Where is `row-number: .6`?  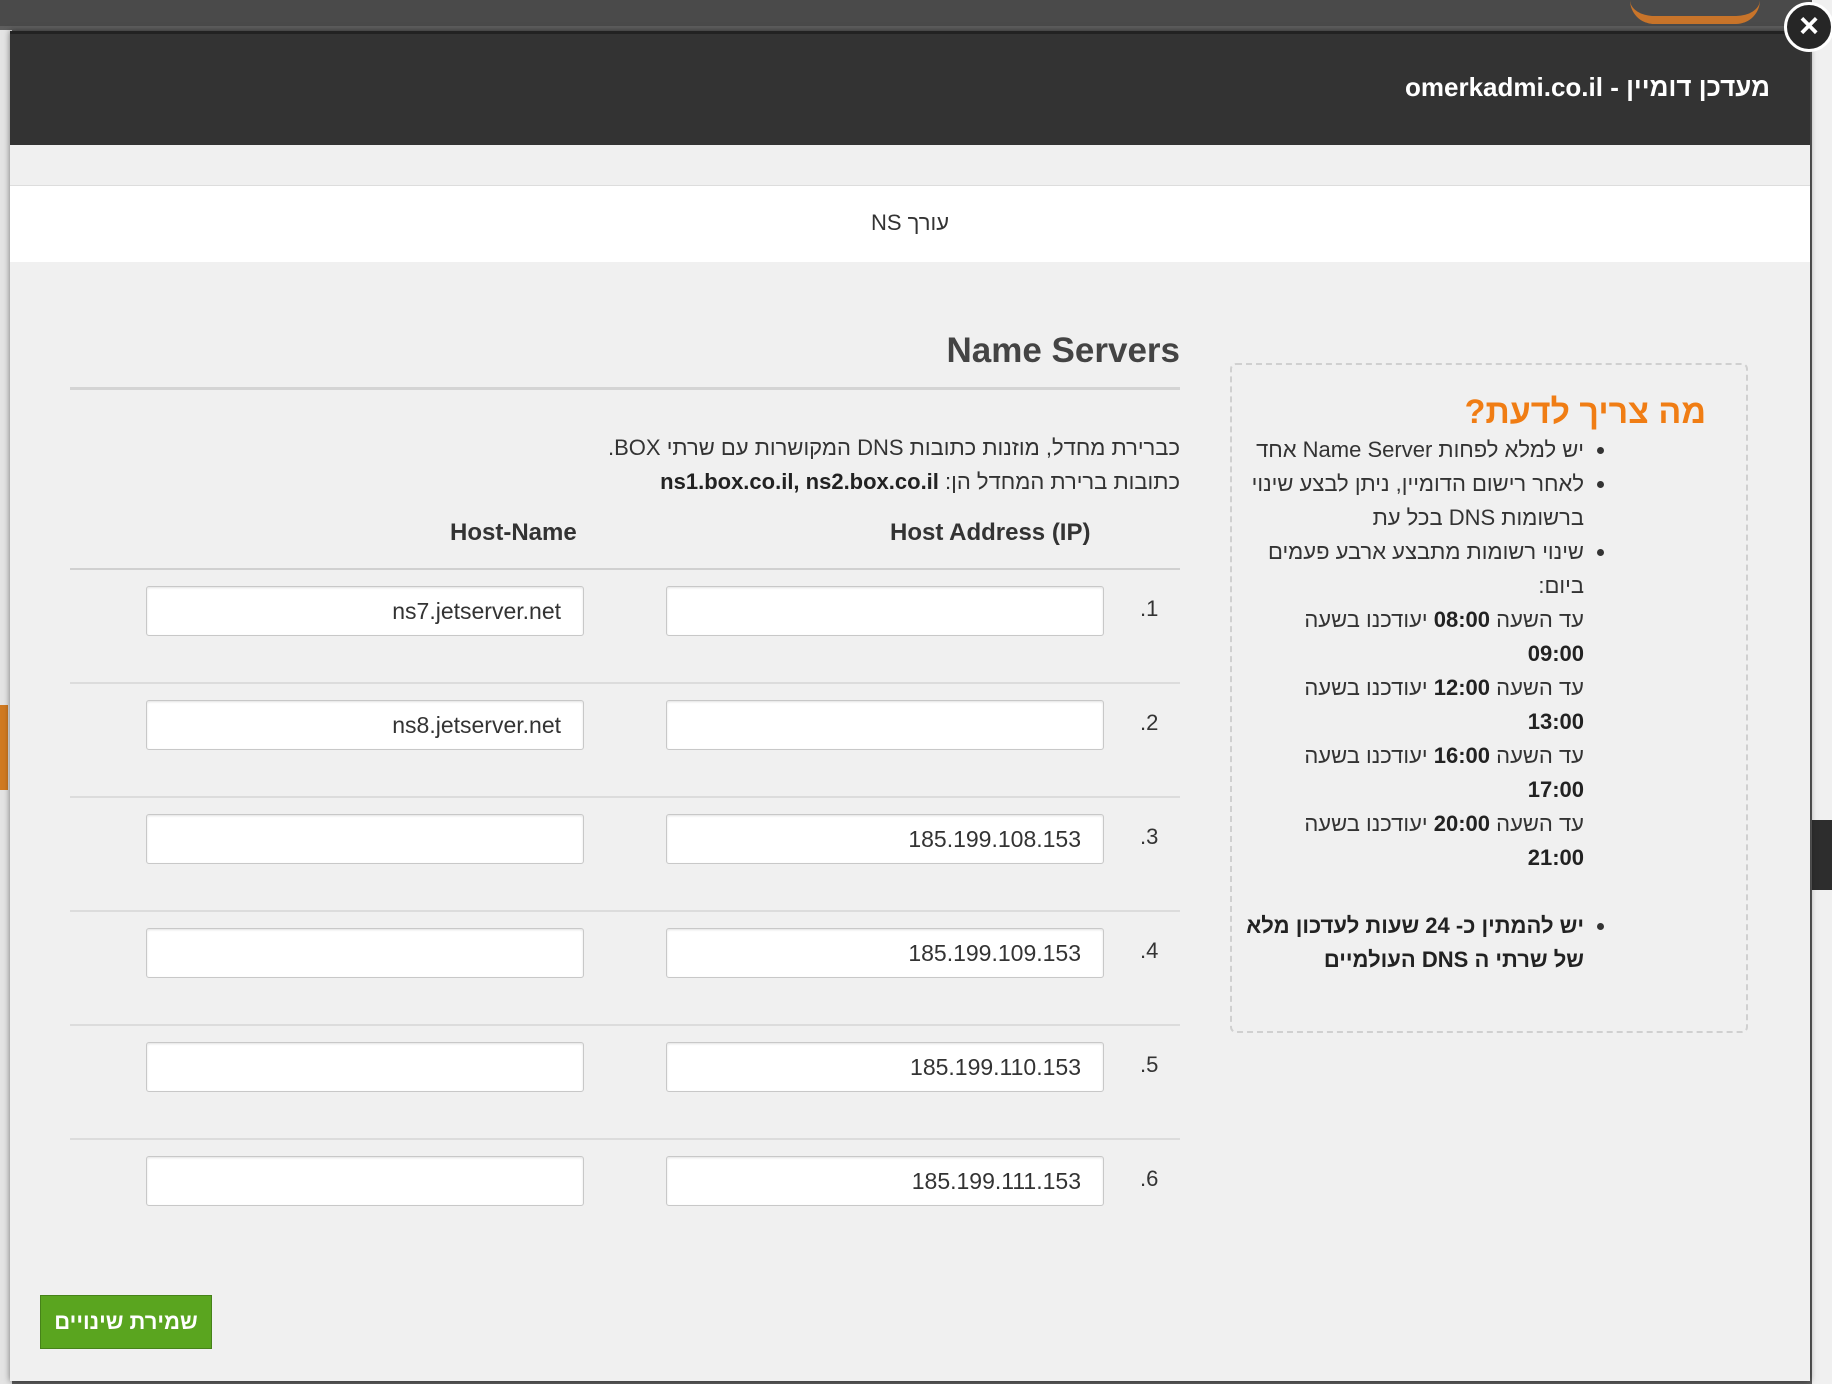
row-number: .6 is located at coordinates (1149, 1178).